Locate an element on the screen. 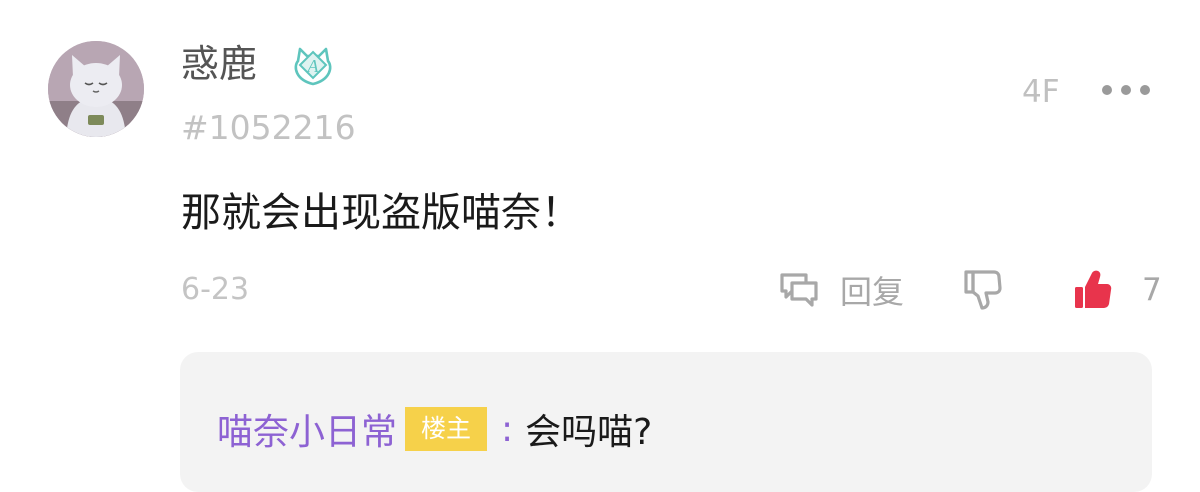  user-level-badge-icon: A is located at coordinates (313, 65).